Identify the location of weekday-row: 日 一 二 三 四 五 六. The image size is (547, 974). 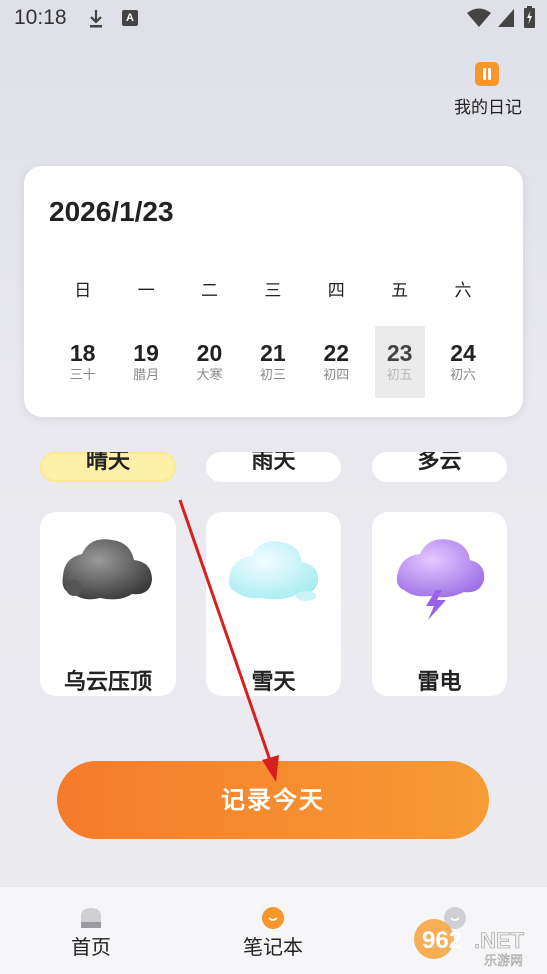
(273, 288).